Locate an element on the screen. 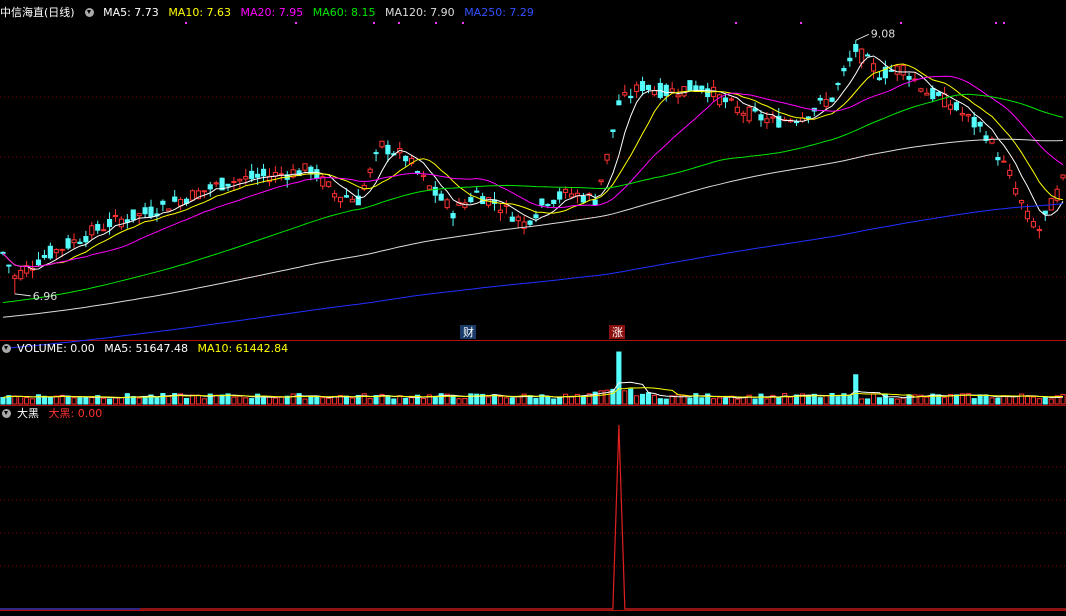 This screenshot has height=616, width=1066. volume-label: VOLUME: 0.00 is located at coordinates (56, 348).